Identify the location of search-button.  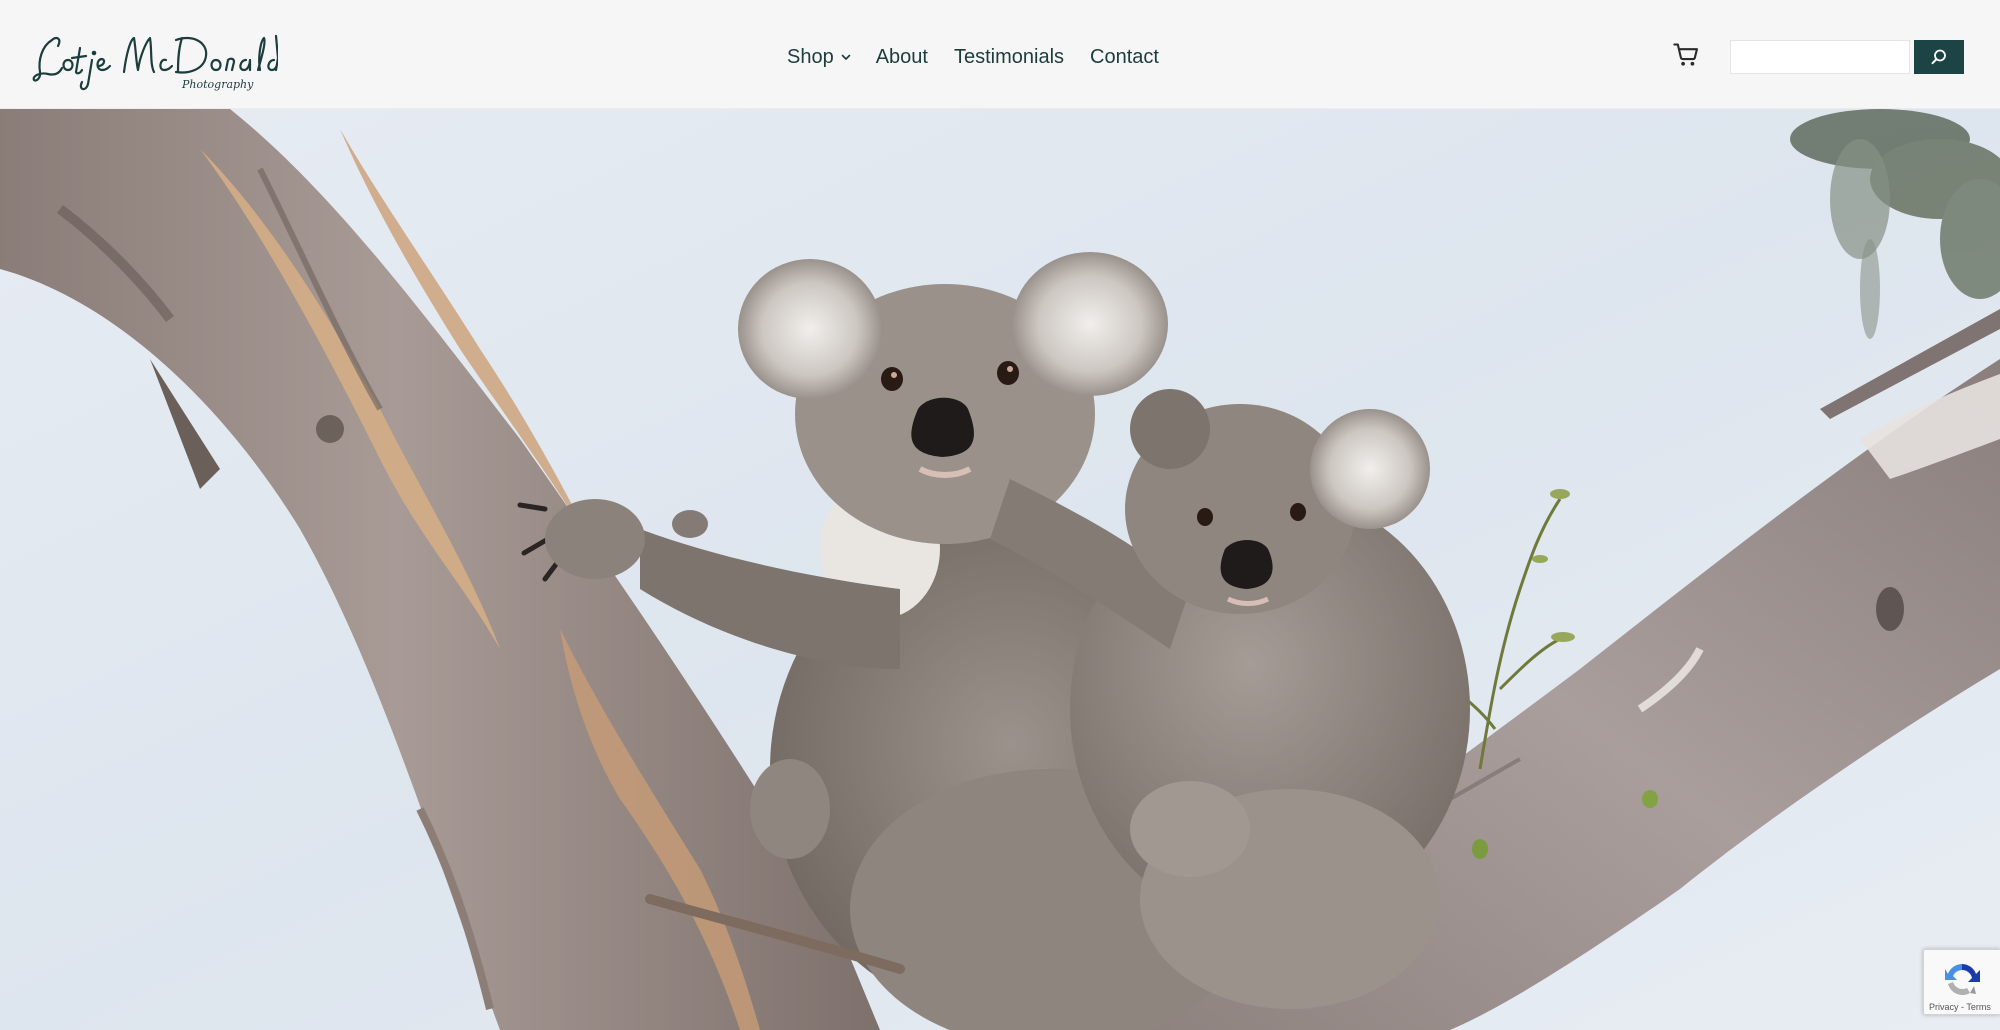
(1939, 57).